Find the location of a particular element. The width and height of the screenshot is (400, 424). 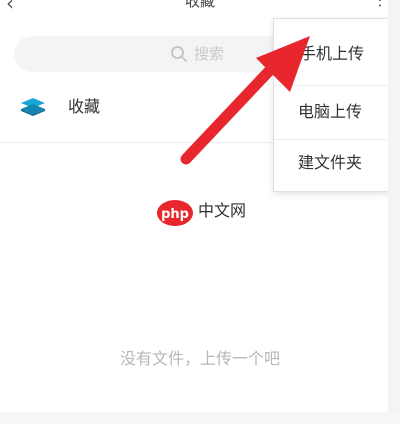

upload-dropdown-menu: 手机上传 电脑上传 建文件夹 is located at coordinates (331, 105).